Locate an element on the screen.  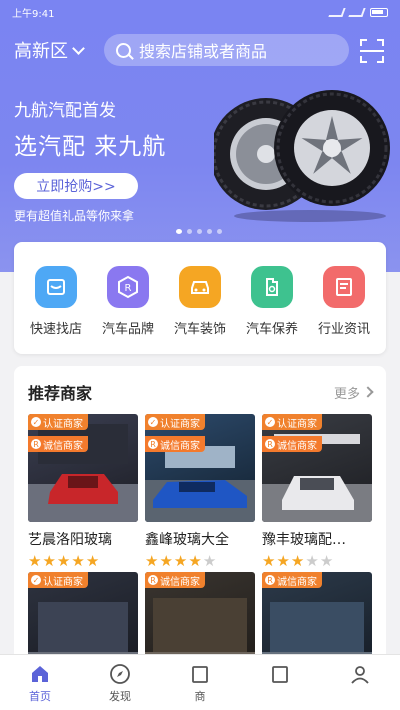
tab-label: 首页 is located at coordinates (40, 696).